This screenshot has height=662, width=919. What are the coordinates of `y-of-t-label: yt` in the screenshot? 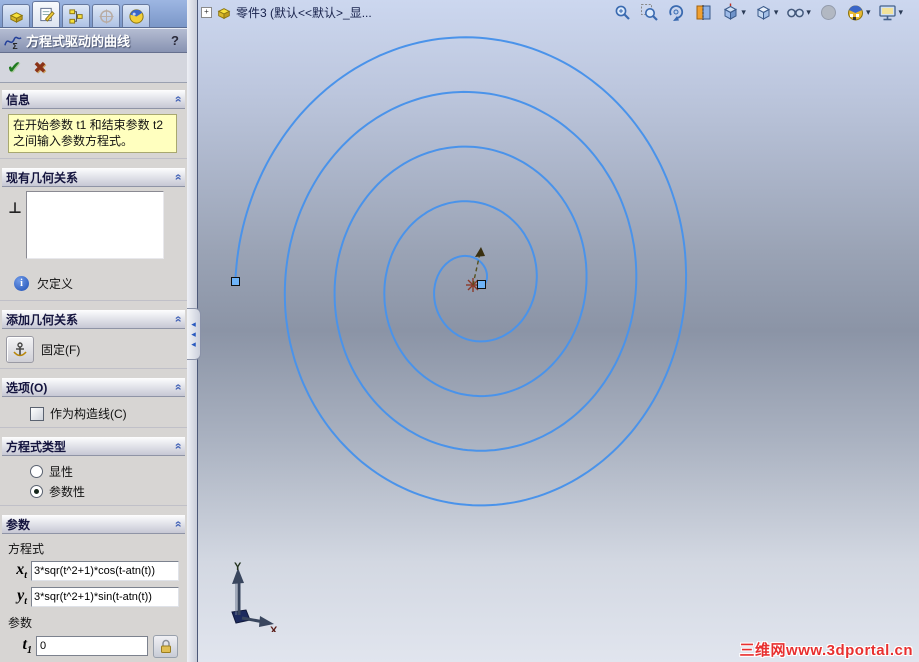 It's located at (22, 597).